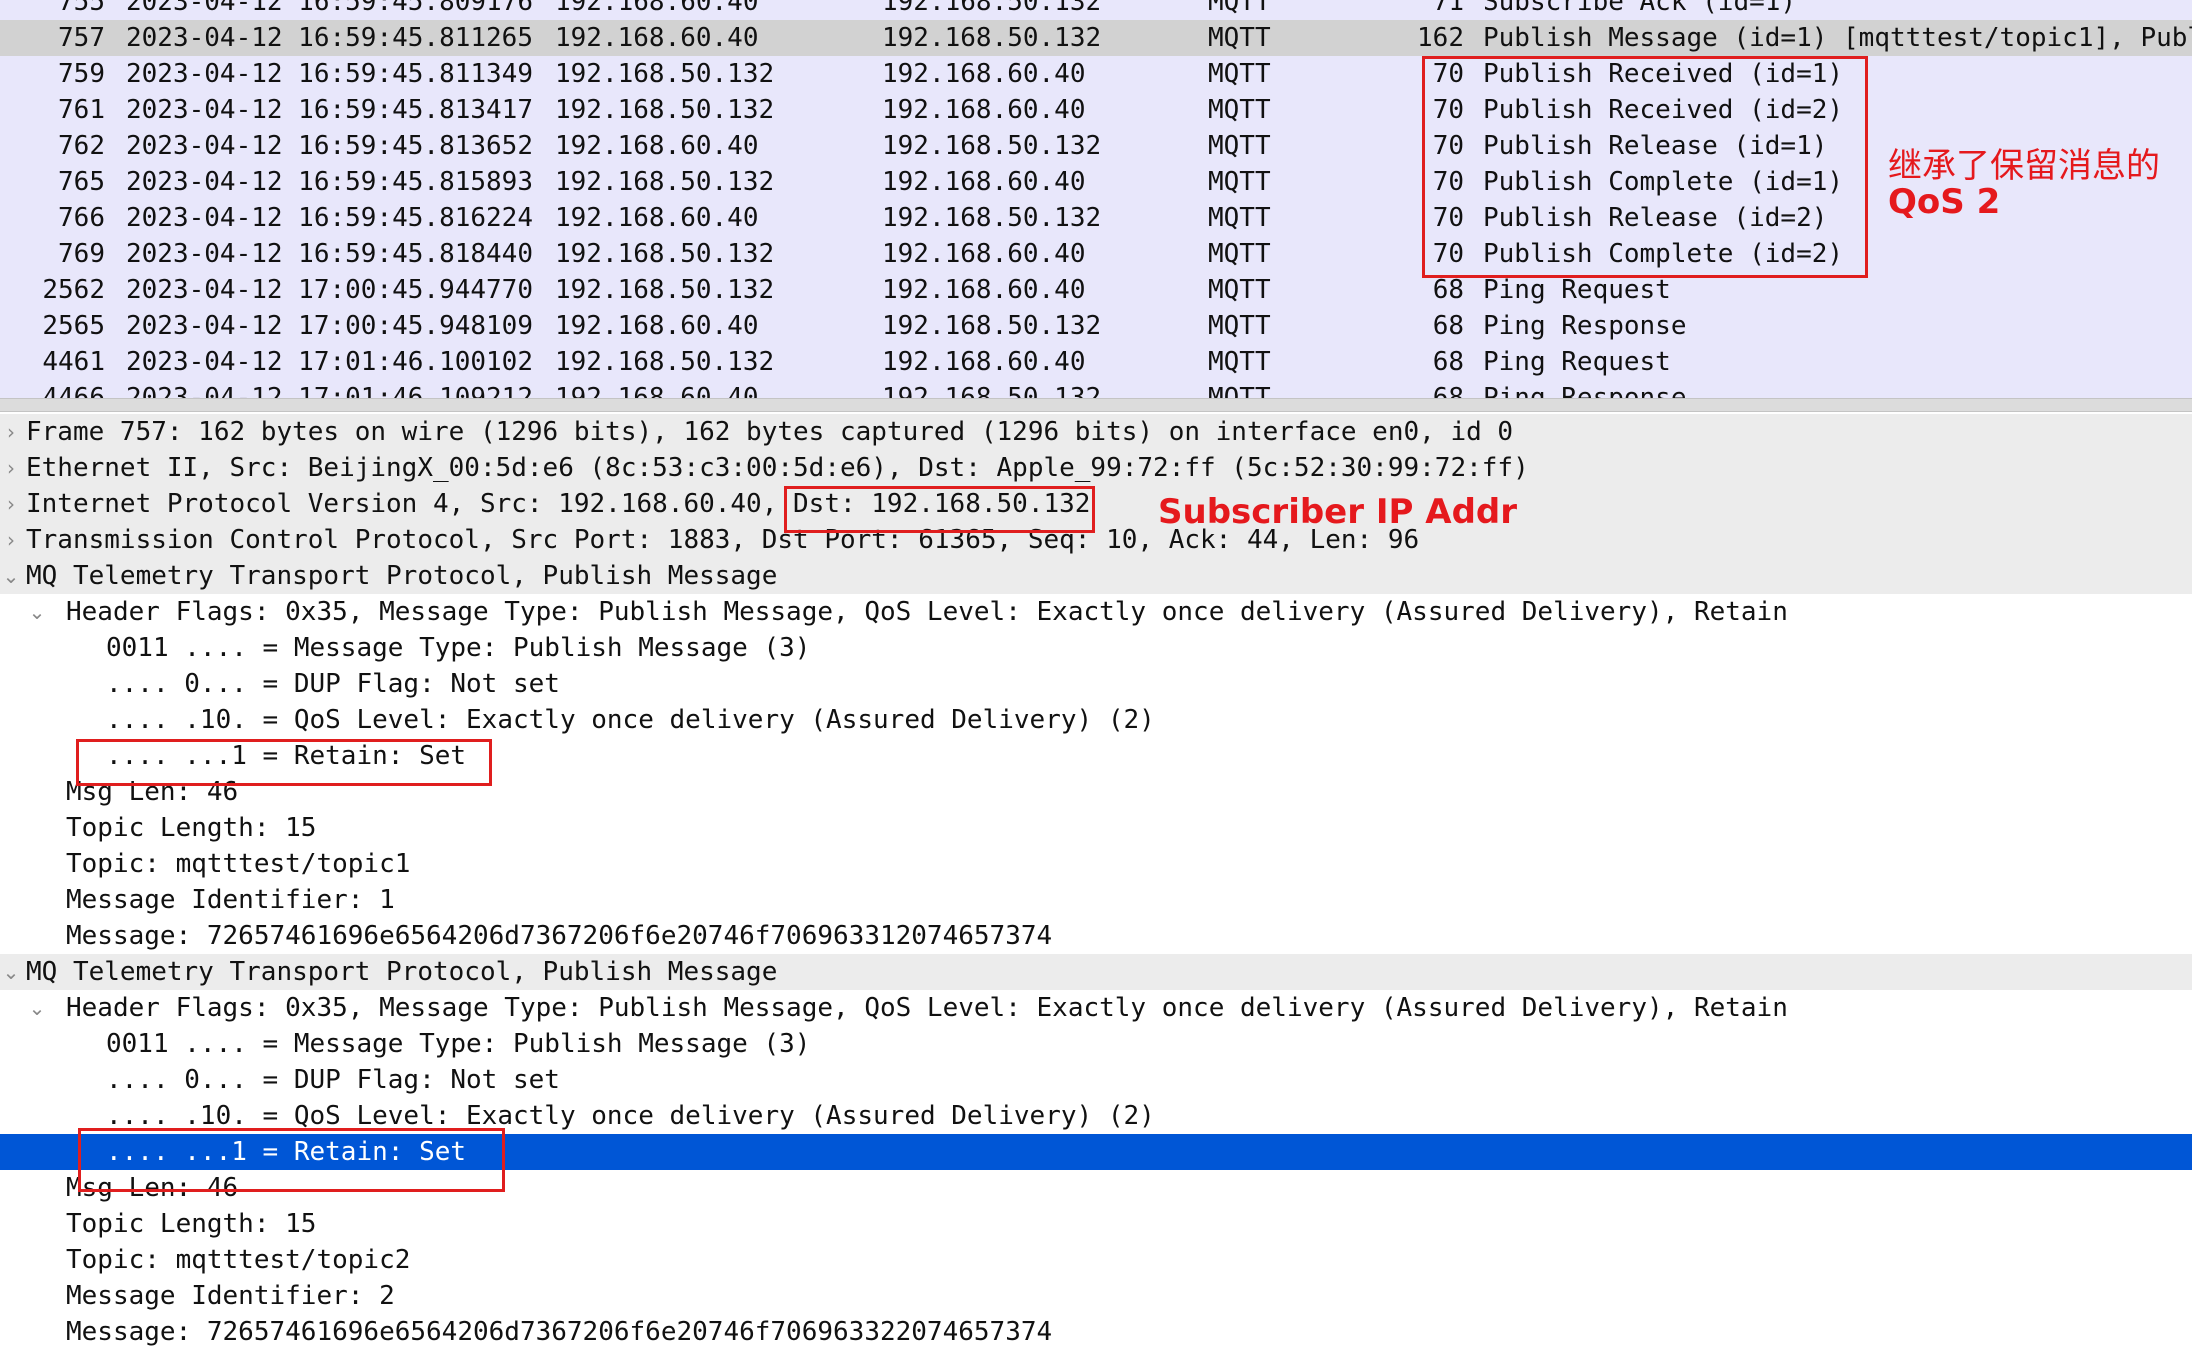 This screenshot has height=1368, width=2192. Describe the element at coordinates (1448, 8) in the screenshot. I see `col-length: 71` at that location.